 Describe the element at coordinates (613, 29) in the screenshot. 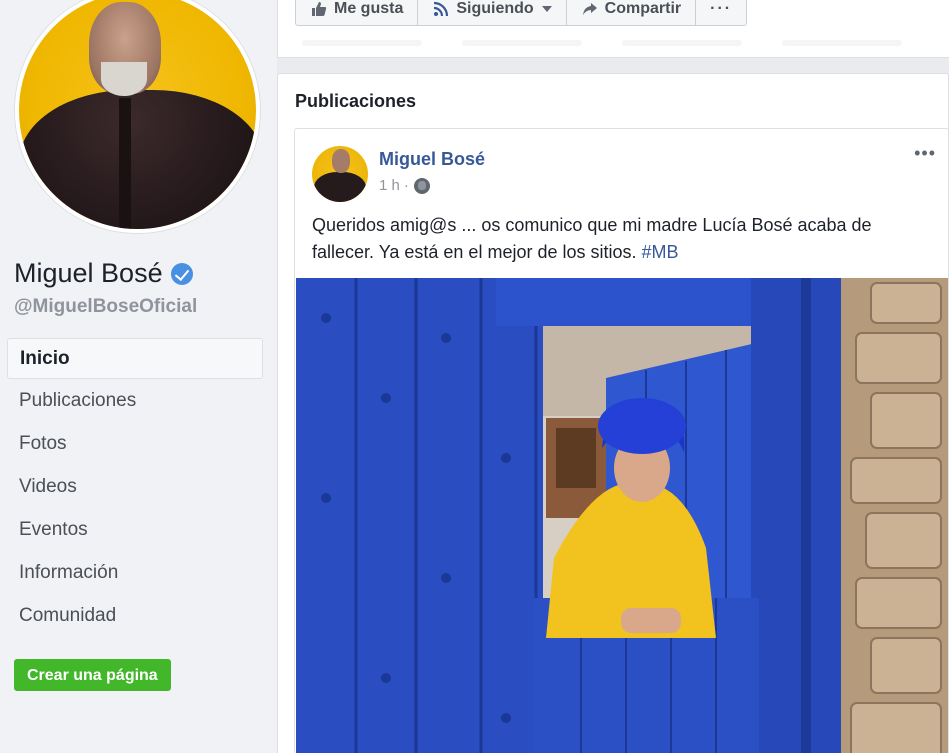

I see `page-actions-card: Me gusta Siguiendo Compartir ···` at that location.